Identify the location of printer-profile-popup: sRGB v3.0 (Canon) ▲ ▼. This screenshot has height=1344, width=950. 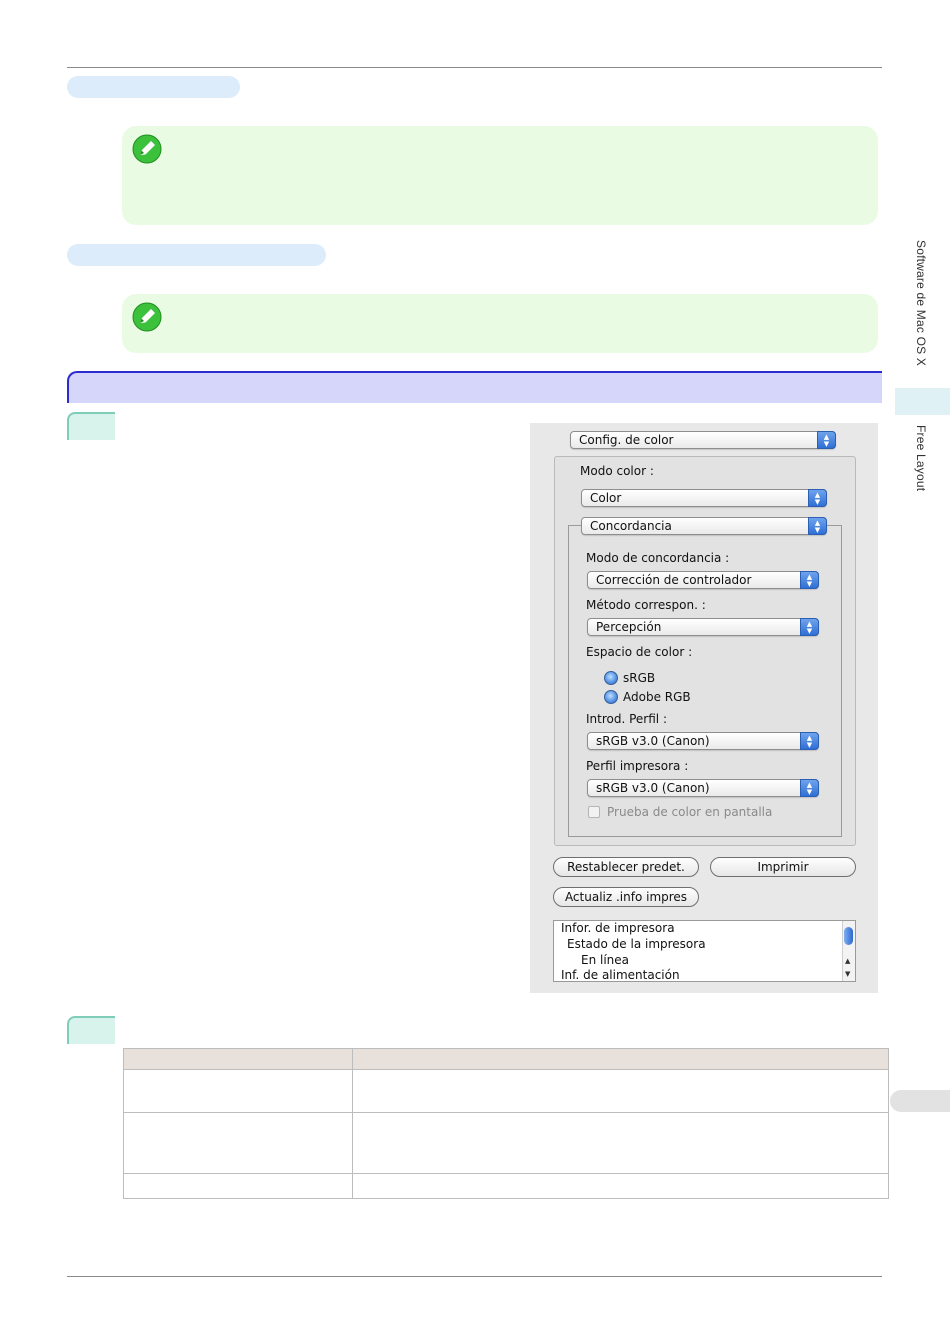
(703, 788).